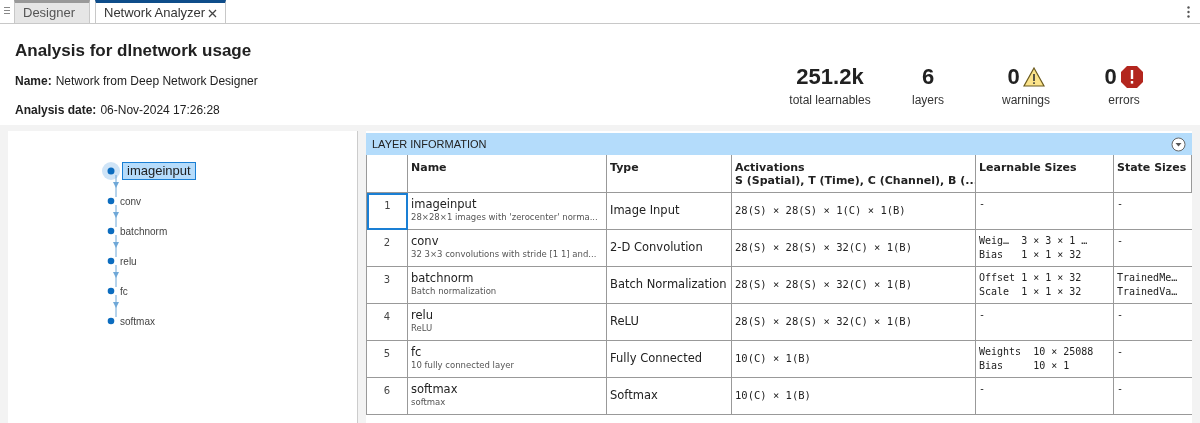 The image size is (1200, 423). What do you see at coordinates (820, 210) in the screenshot?
I see `activation-size: 28(S) × 28(S) × 1(C) × 1(B)` at bounding box center [820, 210].